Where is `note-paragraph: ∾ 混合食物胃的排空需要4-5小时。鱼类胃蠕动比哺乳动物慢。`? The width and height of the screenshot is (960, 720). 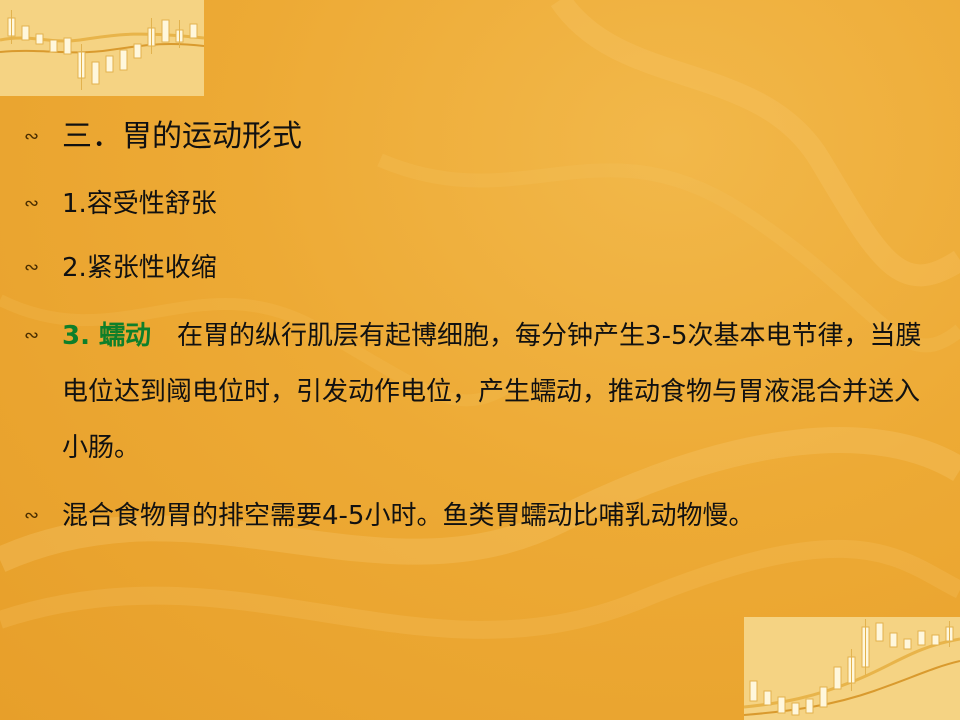
note-paragraph: ∾ 混合食物胃的排空需要4-5小时。鱼类胃蠕动比哺乳动物慢。 is located at coordinates (474, 516).